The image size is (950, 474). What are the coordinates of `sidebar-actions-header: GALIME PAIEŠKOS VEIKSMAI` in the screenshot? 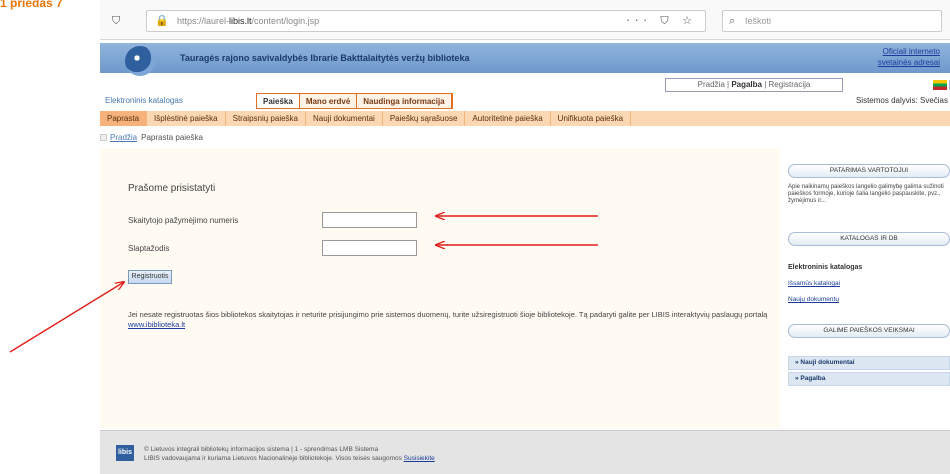 It's located at (869, 331).